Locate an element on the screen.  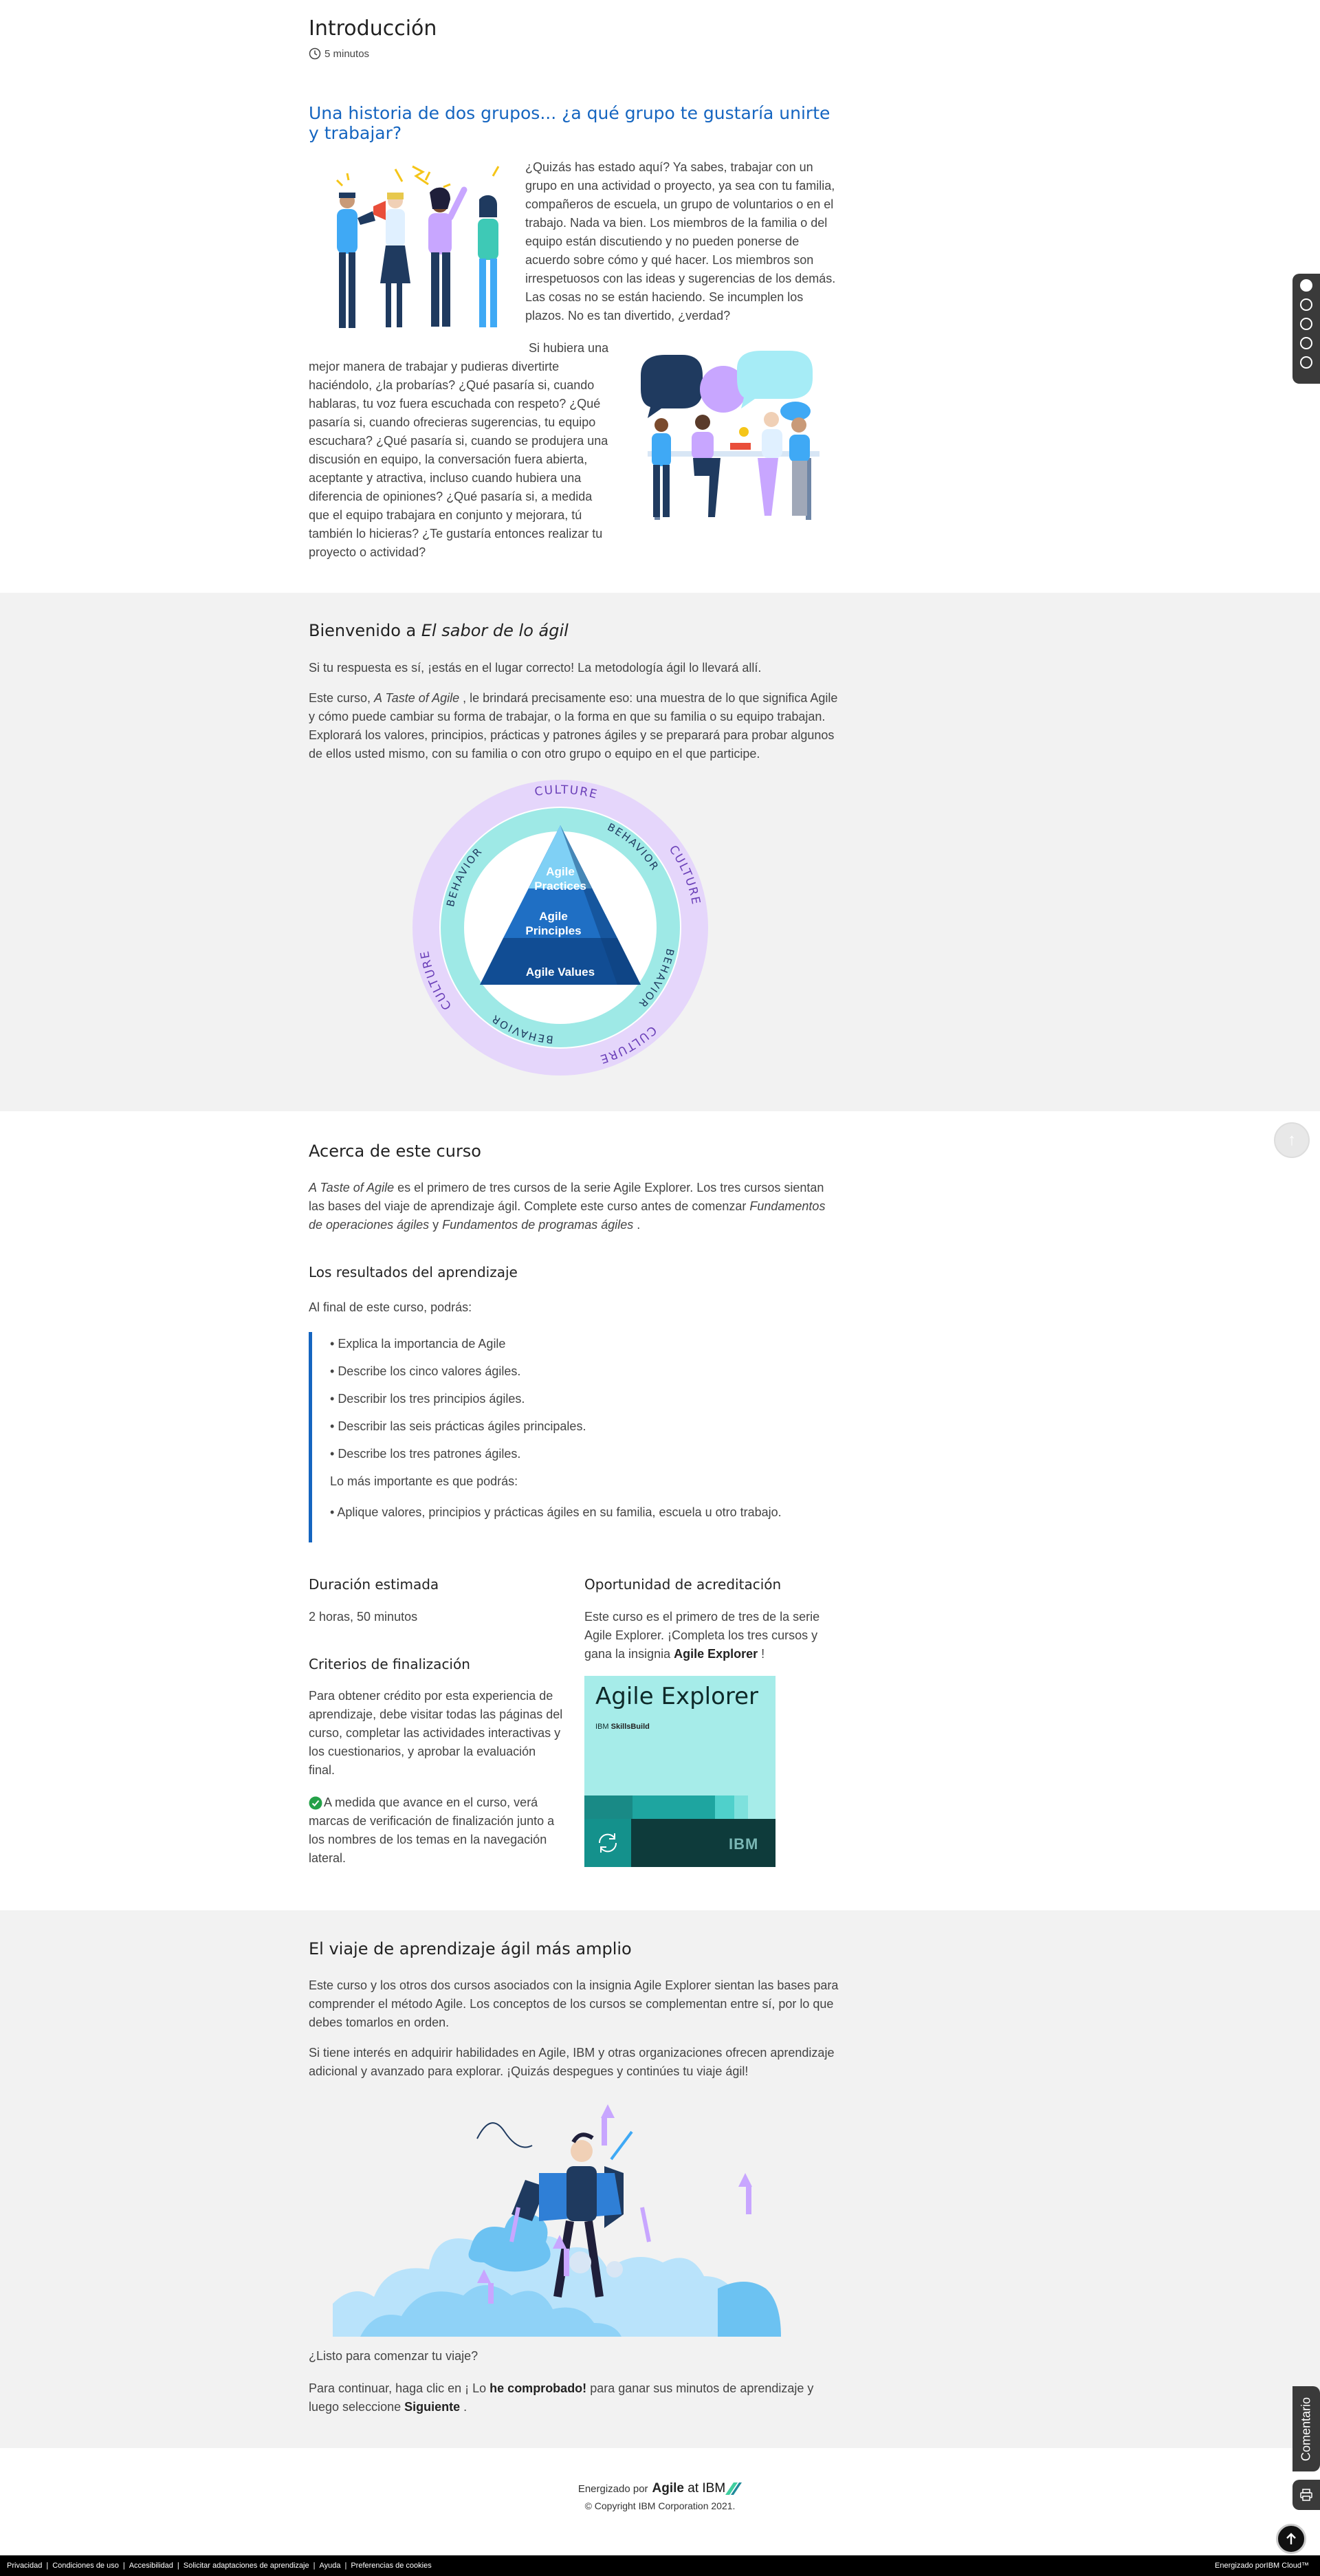
duration-text: 5 minutos is located at coordinates (347, 53).